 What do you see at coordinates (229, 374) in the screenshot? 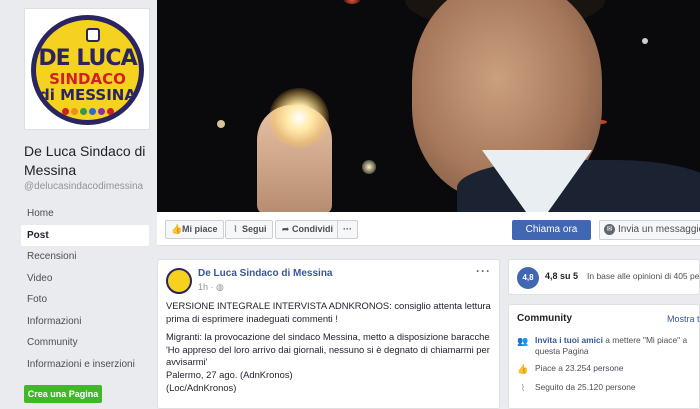
I see `post-paragraph: Palermo, 27 ago. (AdnKronos)` at bounding box center [229, 374].